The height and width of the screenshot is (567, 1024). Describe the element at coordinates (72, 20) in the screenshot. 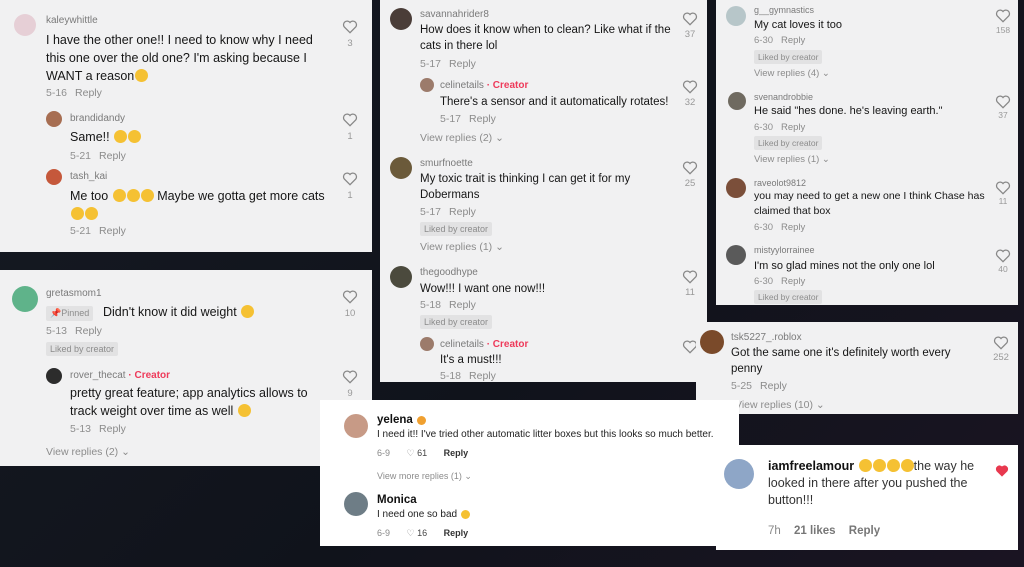

I see `comment-username: kaleywhittle` at that location.